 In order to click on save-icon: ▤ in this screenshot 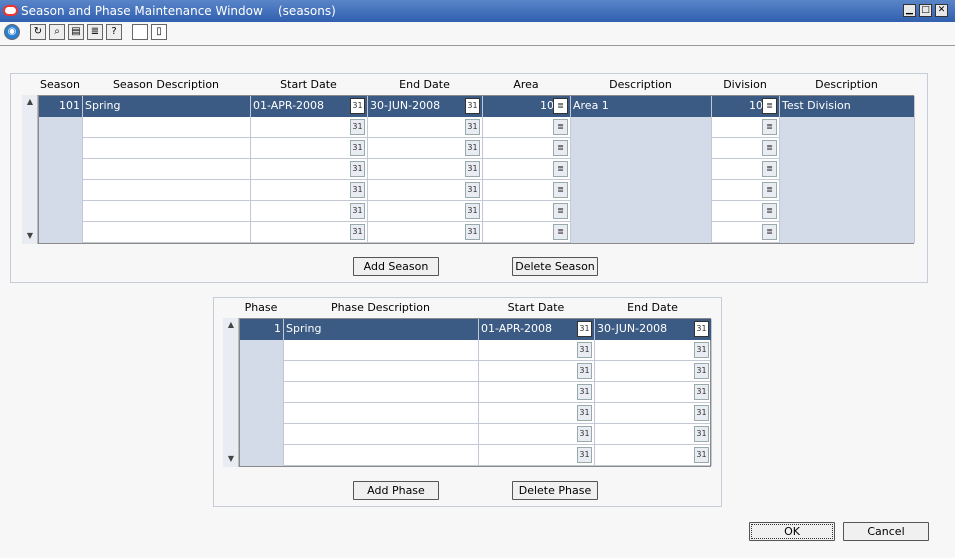, I will do `click(76, 32)`.